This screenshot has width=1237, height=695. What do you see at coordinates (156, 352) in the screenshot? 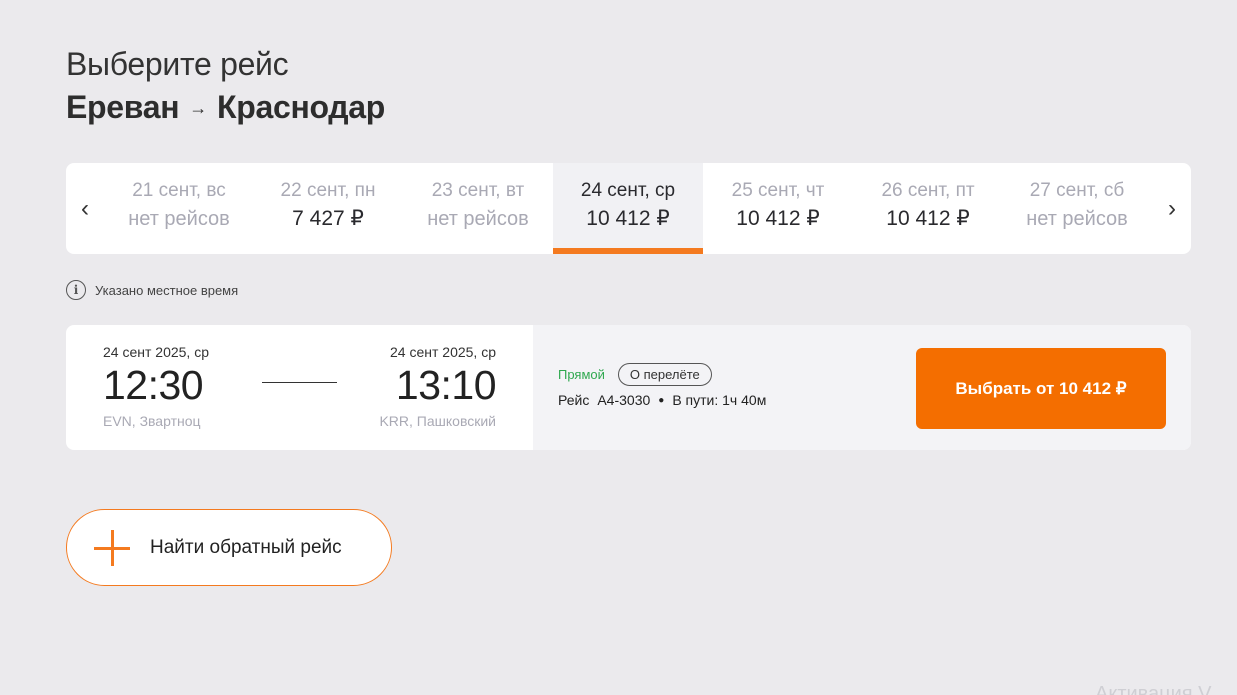
I see `departure-date: 24 сент 2025, ср` at bounding box center [156, 352].